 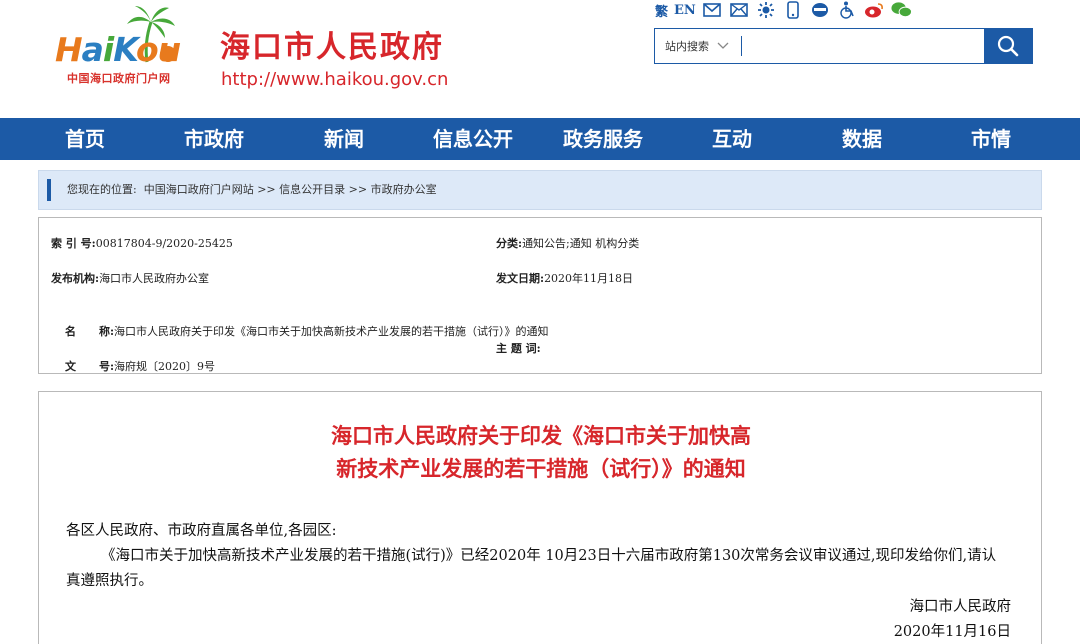 I want to click on meta-keywords-label: 主 题 词:, so click(x=518, y=348).